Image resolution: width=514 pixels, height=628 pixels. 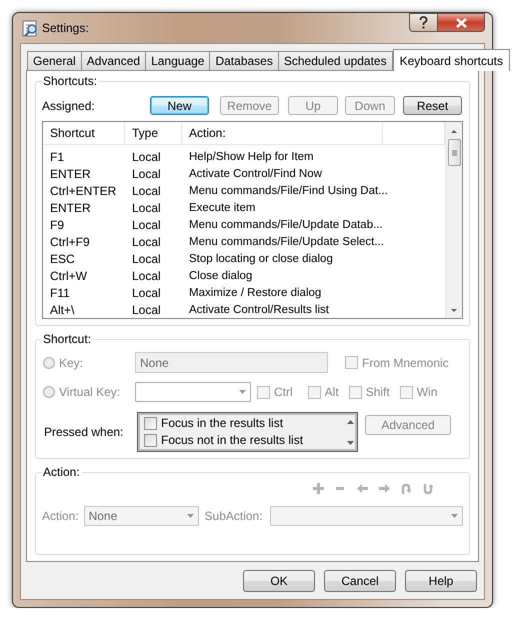 What do you see at coordinates (84, 432) in the screenshot?
I see `pressed-when-label: Pressed when:` at bounding box center [84, 432].